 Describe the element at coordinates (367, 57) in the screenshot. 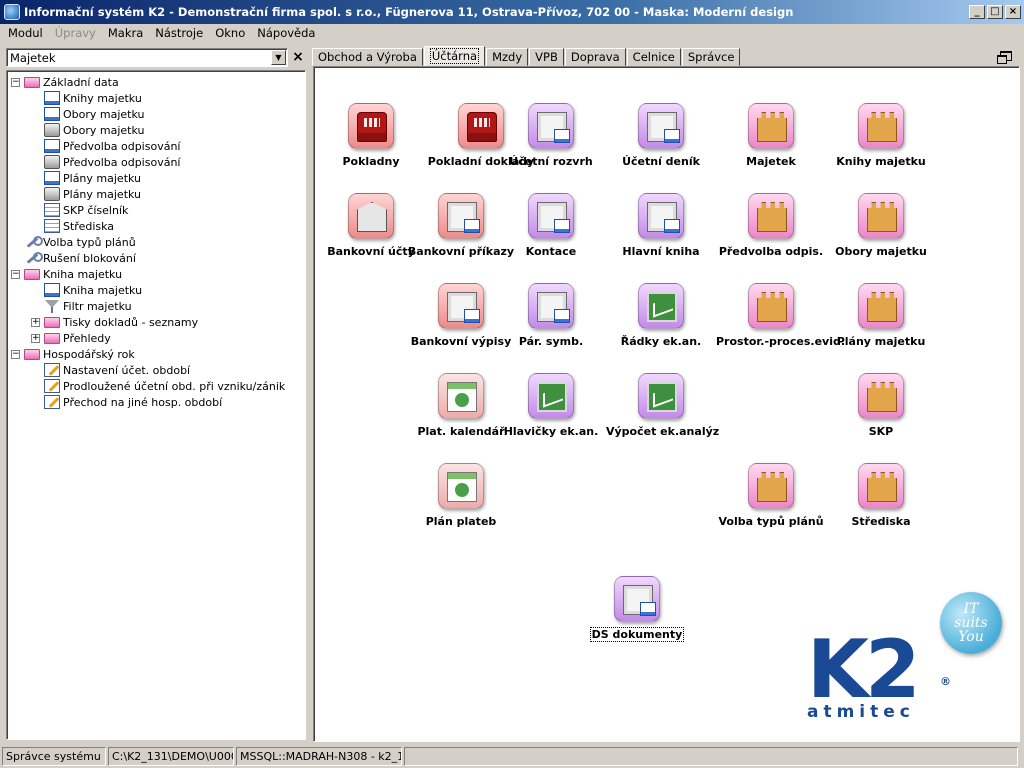

I see `tab-0: Obchod a Výroba` at that location.